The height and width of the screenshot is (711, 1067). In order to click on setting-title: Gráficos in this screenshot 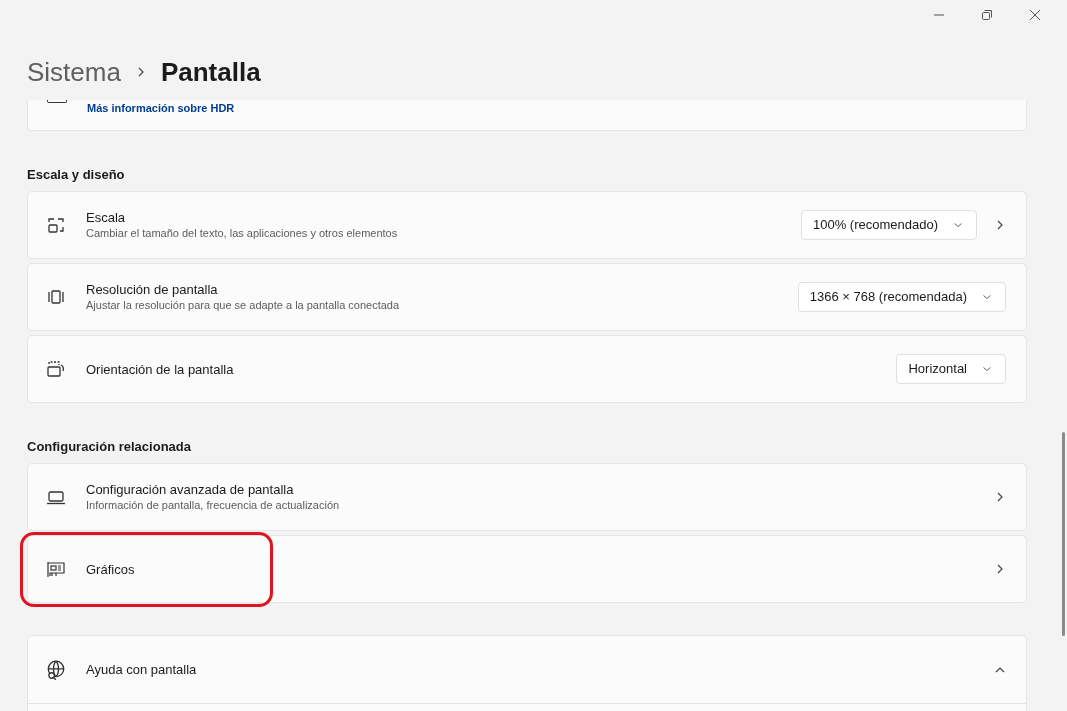, I will do `click(111, 569)`.